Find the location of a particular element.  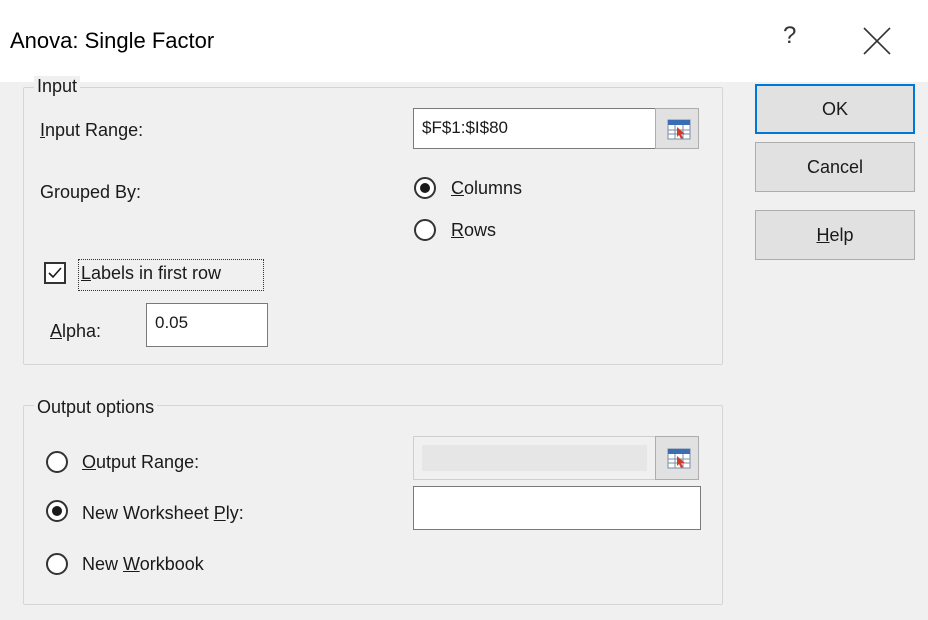

input-range-label: Input Range: is located at coordinates (92, 130).